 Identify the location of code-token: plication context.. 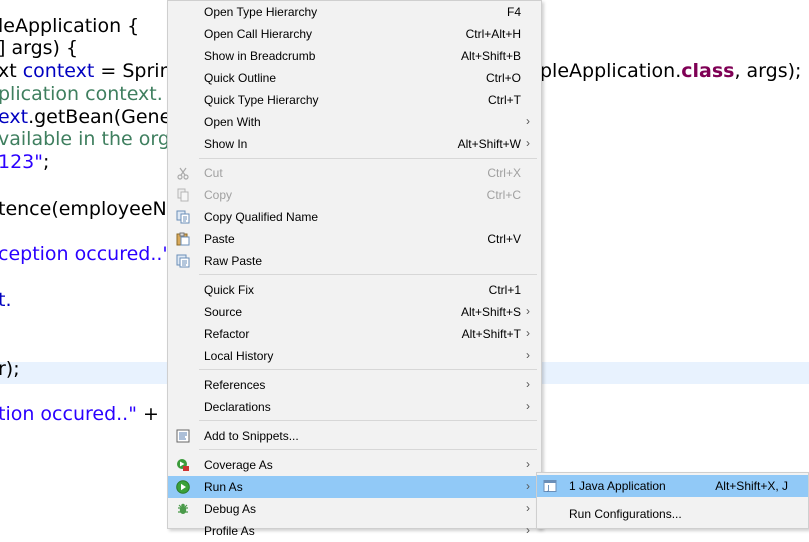
(81, 94).